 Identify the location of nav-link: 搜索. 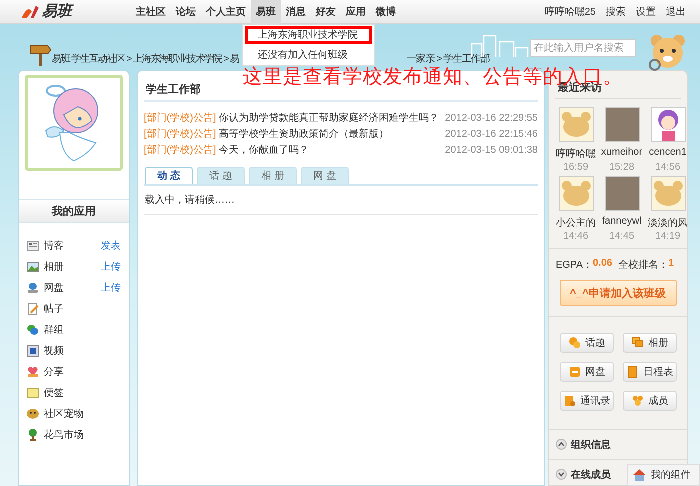
(616, 11).